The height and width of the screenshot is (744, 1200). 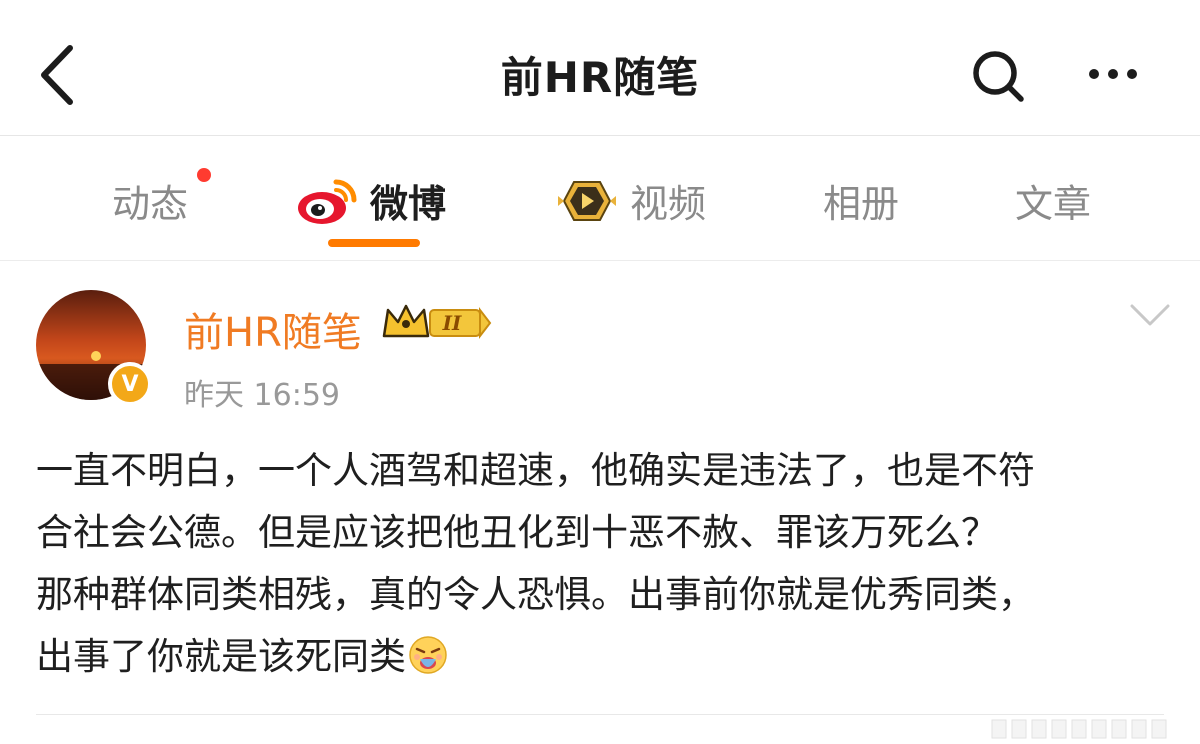 What do you see at coordinates (150, 204) in the screenshot?
I see `tab-label: 动态` at bounding box center [150, 204].